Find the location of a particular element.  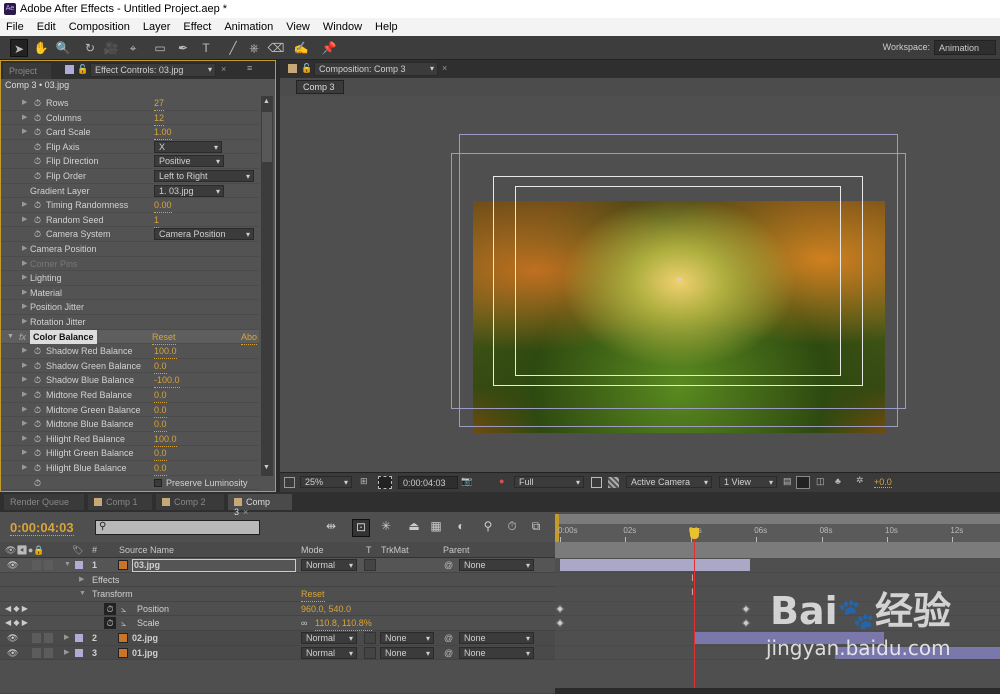

position-value: 960.0, 540.0 is located at coordinates (326, 609).